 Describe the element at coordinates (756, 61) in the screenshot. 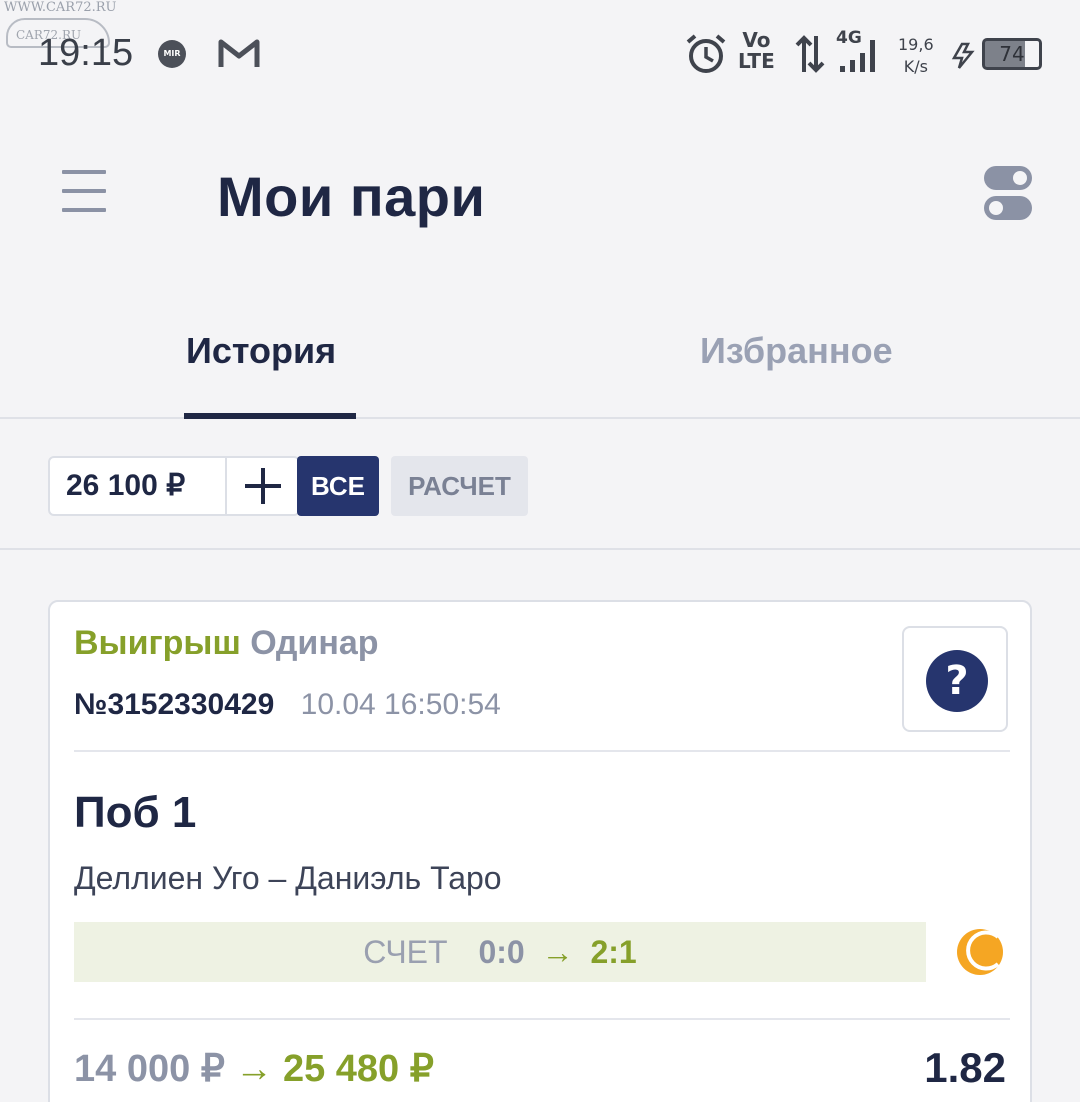

I see `volte-bottom: LTE` at that location.